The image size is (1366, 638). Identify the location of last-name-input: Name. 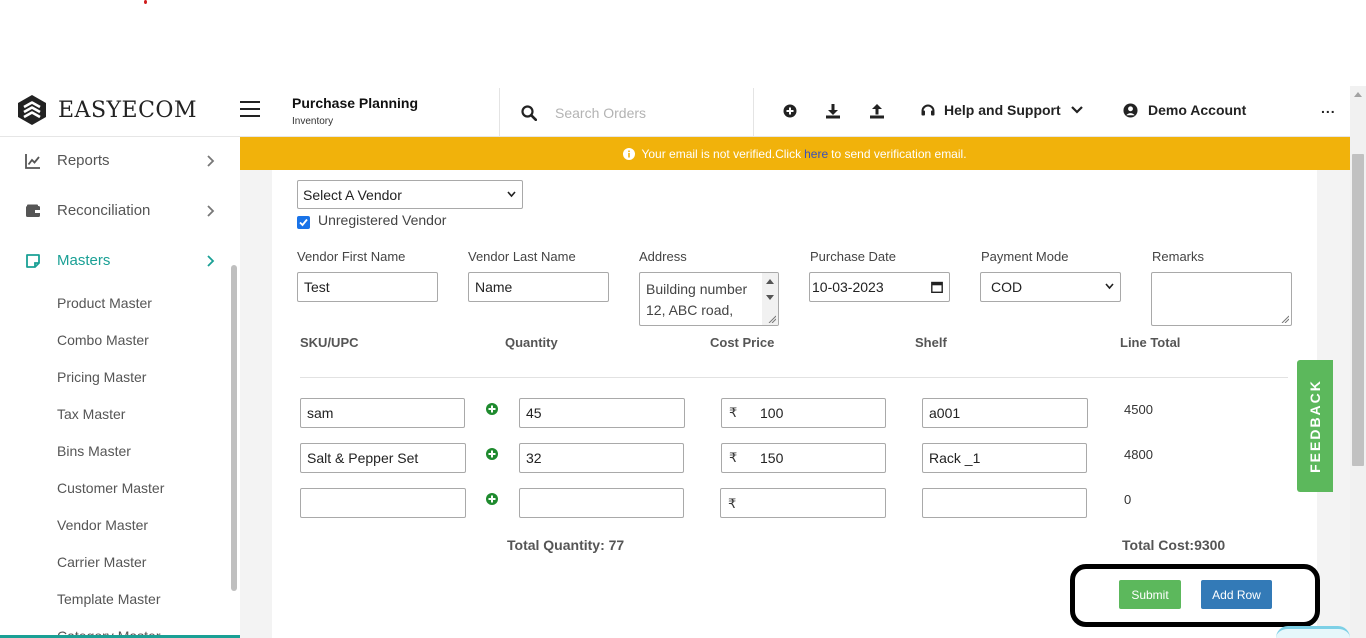
(538, 287).